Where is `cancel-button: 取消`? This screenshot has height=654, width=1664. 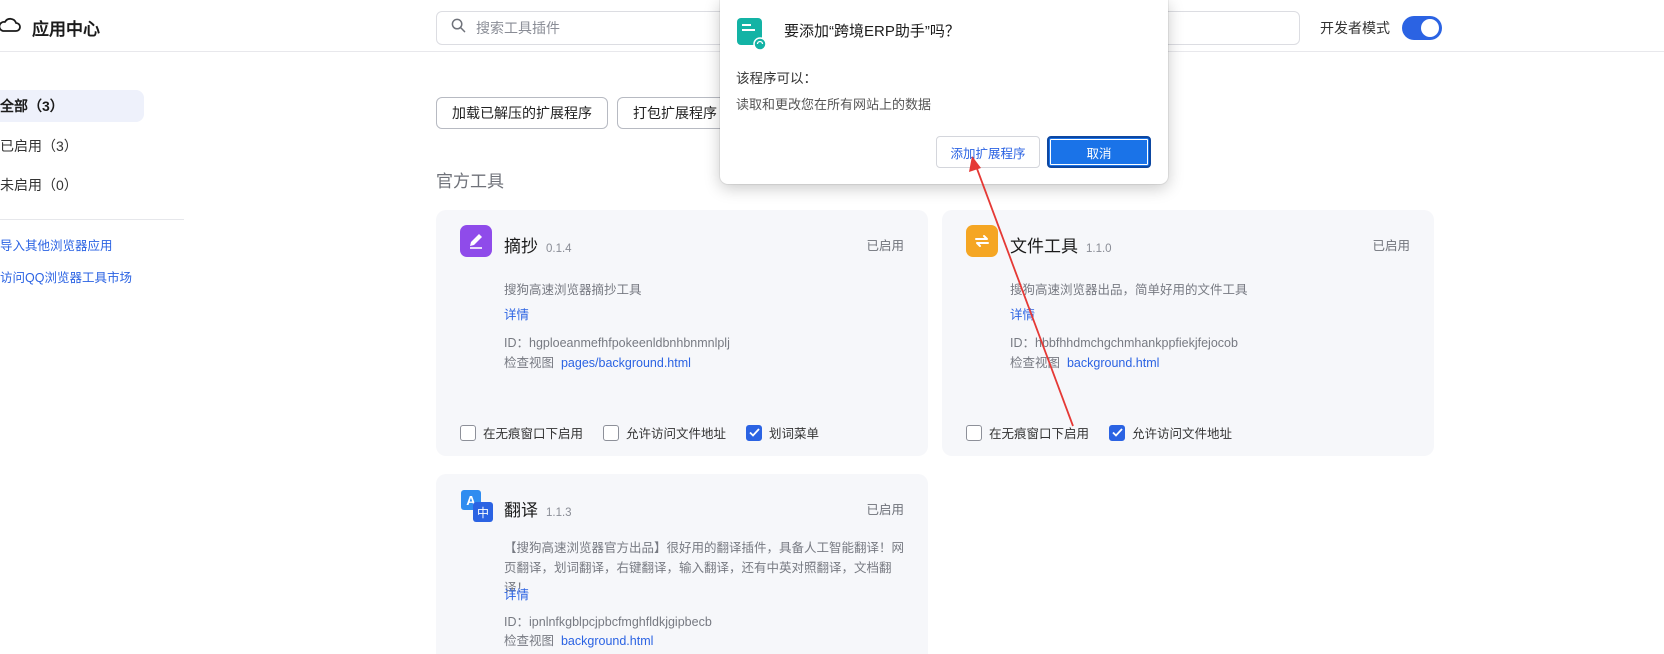 cancel-button: 取消 is located at coordinates (1099, 152).